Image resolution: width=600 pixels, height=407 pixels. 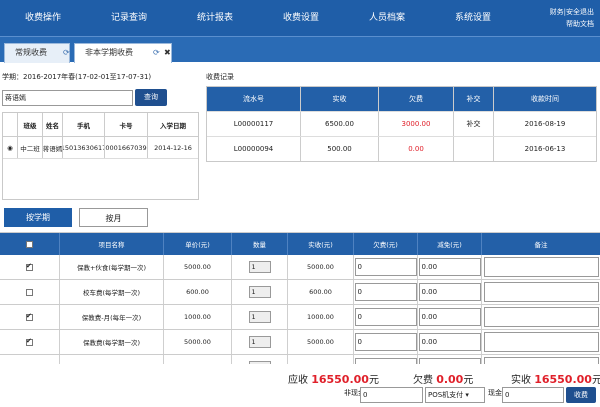 I want to click on table-row: 保教+伙食(每学期一次)5000.0015000.0000.00, so click(x=300, y=267).